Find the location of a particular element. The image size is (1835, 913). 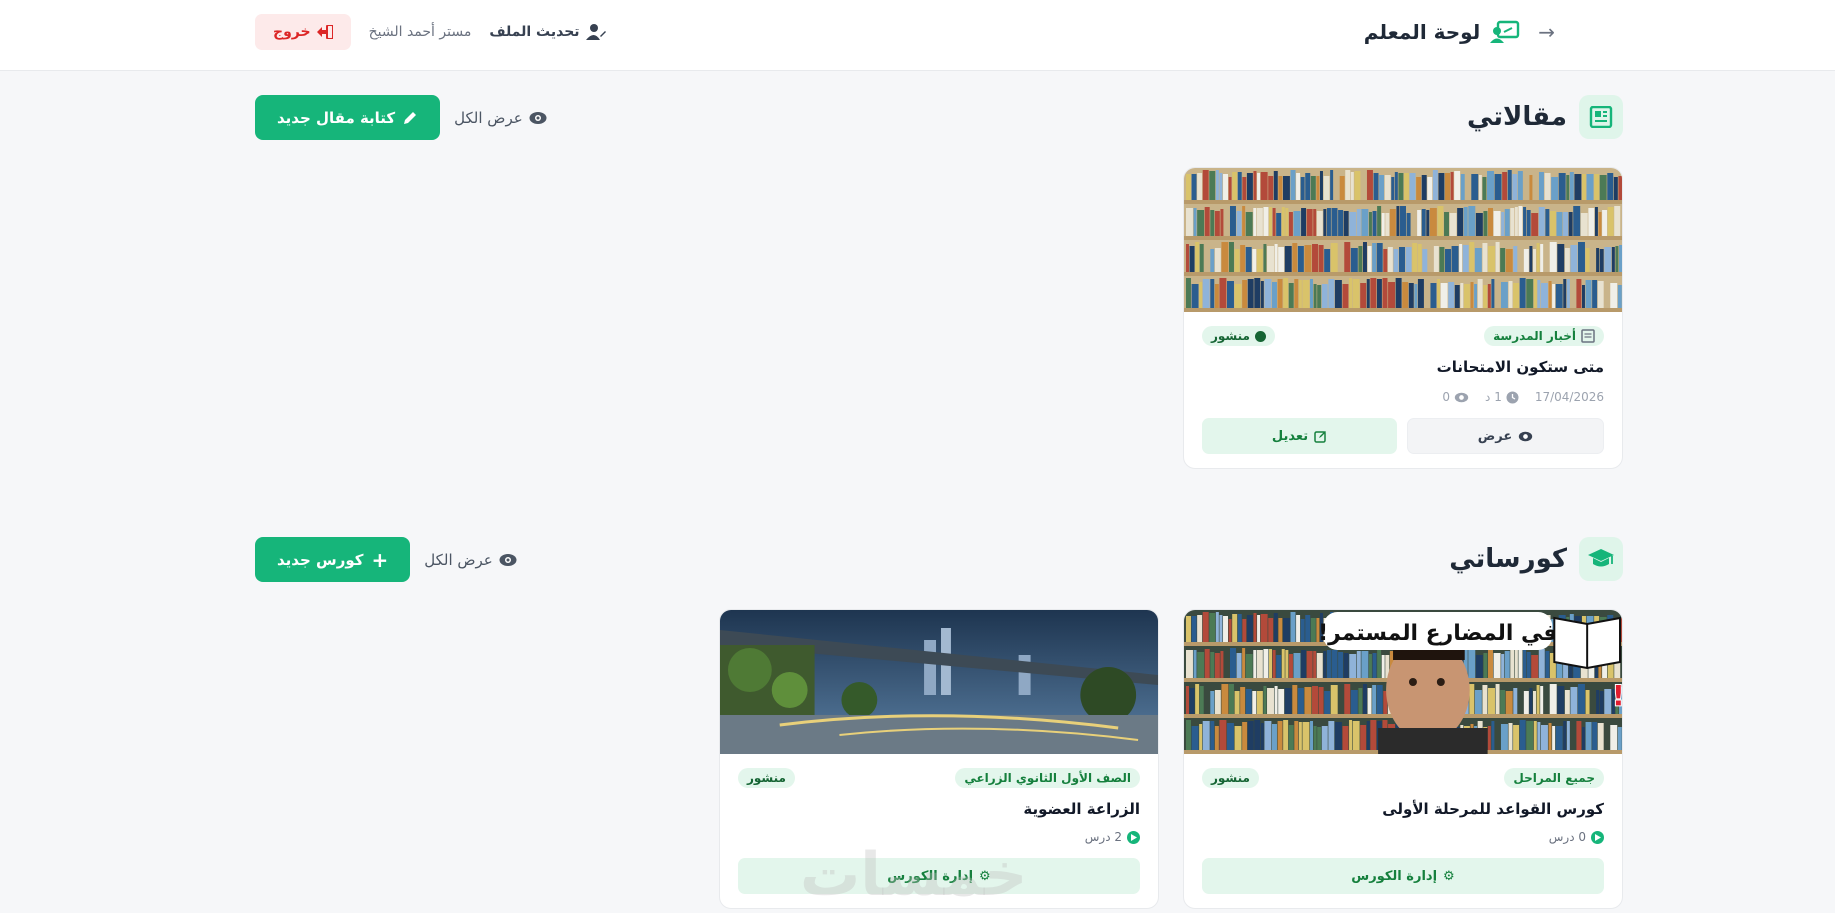

user-edit-icon is located at coordinates (595, 32).